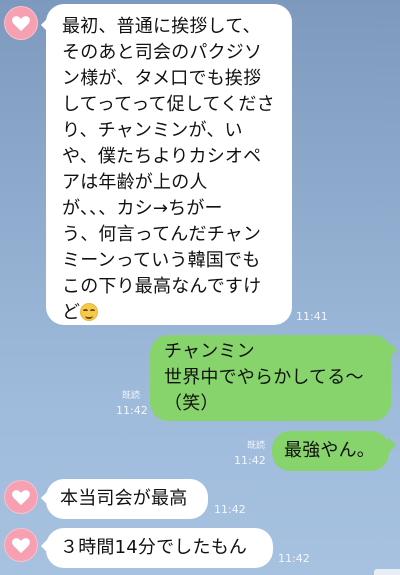 The image size is (400, 575). I want to click on message-line: ミーンっていう韓国でも, so click(161, 260).